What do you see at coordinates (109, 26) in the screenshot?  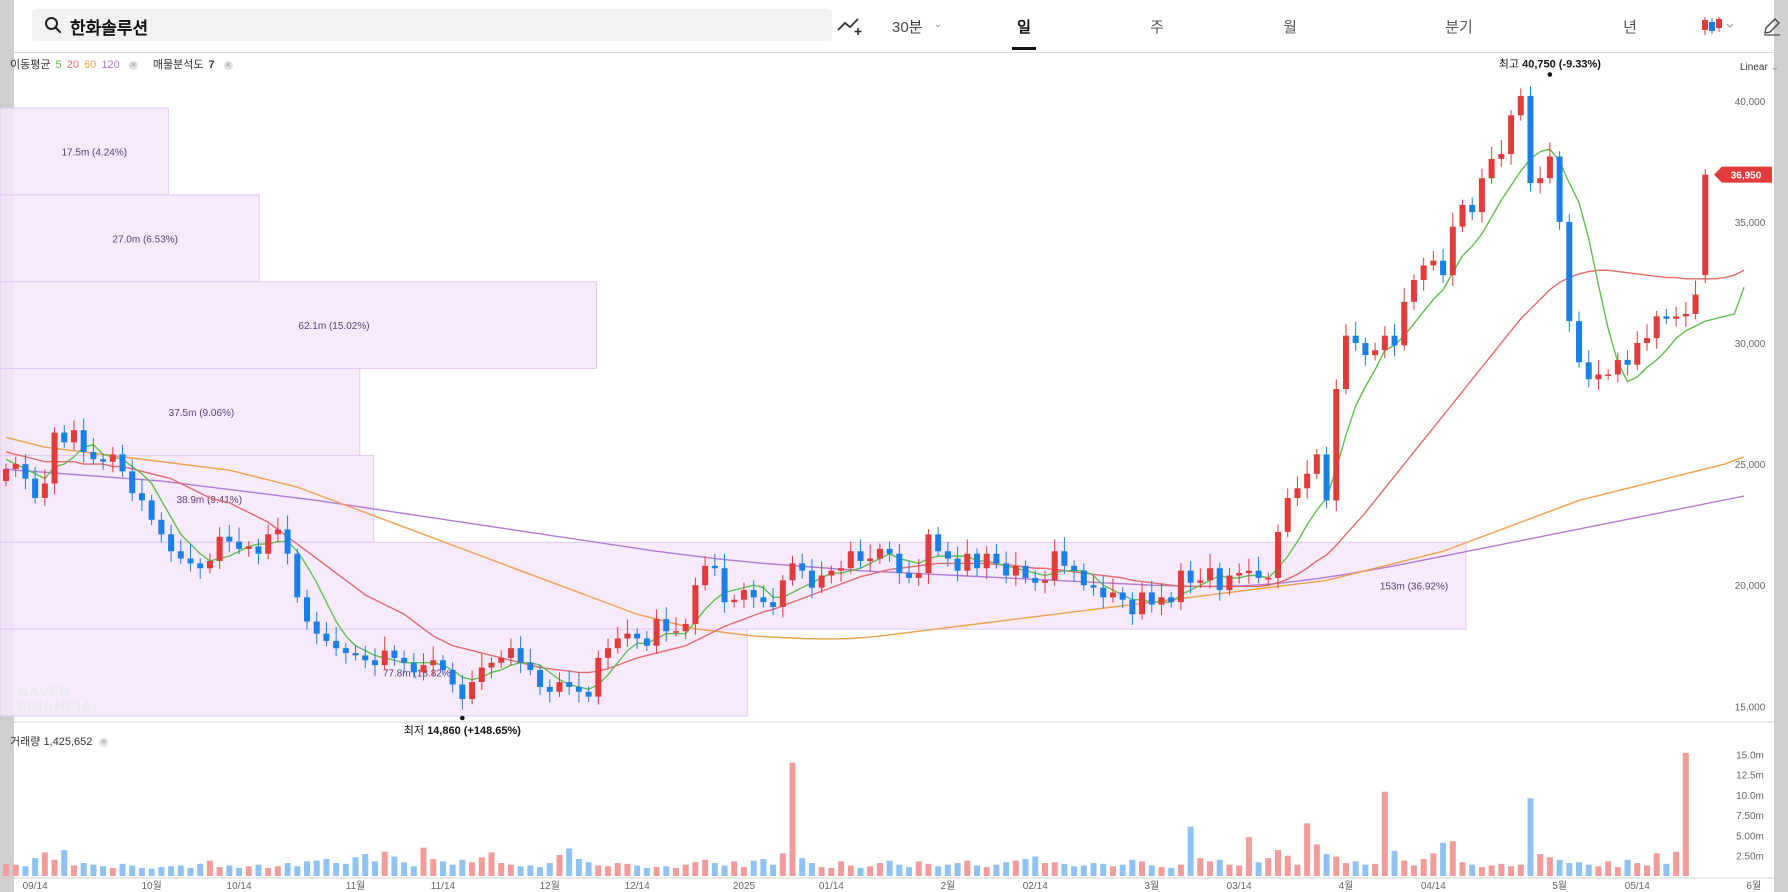 I see `stock-name: 한화솔루션` at bounding box center [109, 26].